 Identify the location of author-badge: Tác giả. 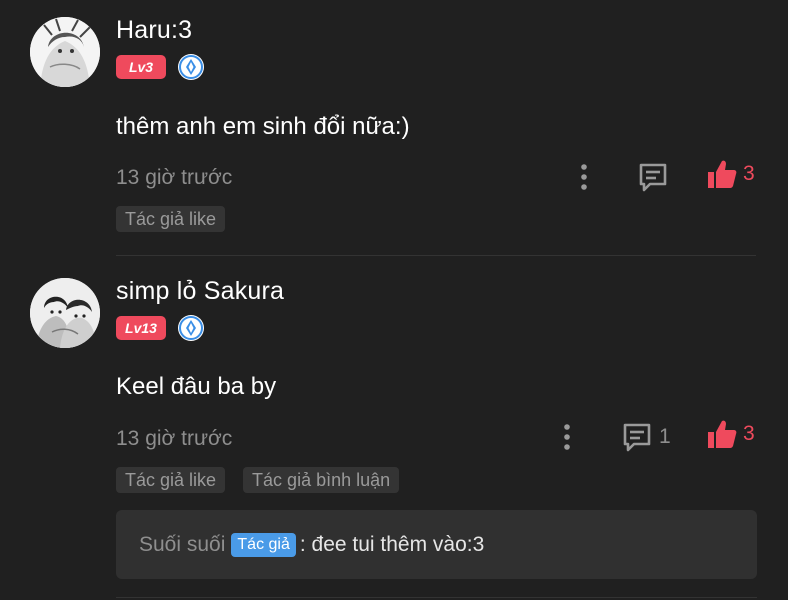
(263, 544).